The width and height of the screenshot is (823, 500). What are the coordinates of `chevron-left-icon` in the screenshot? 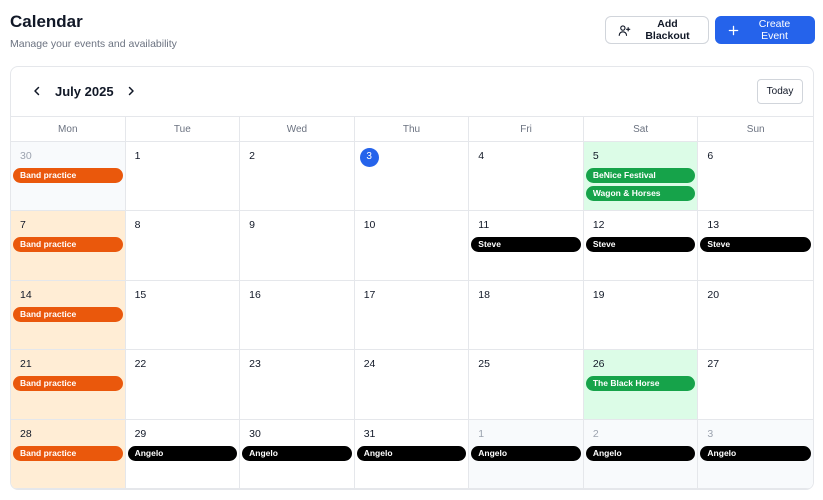 It's located at (37, 92).